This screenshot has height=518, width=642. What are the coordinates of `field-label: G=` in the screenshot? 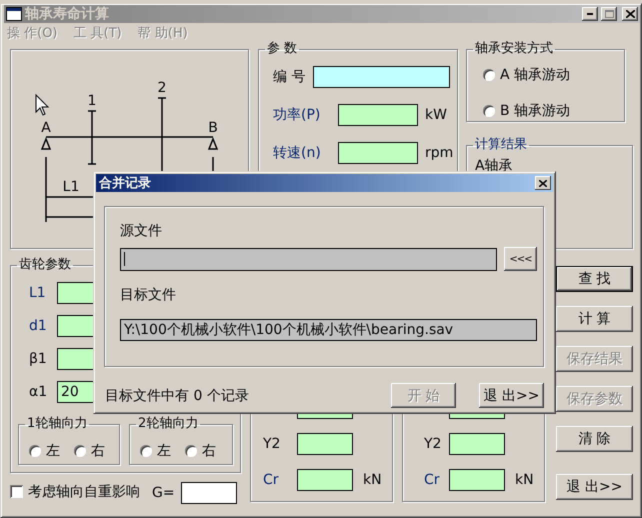 It's located at (163, 493).